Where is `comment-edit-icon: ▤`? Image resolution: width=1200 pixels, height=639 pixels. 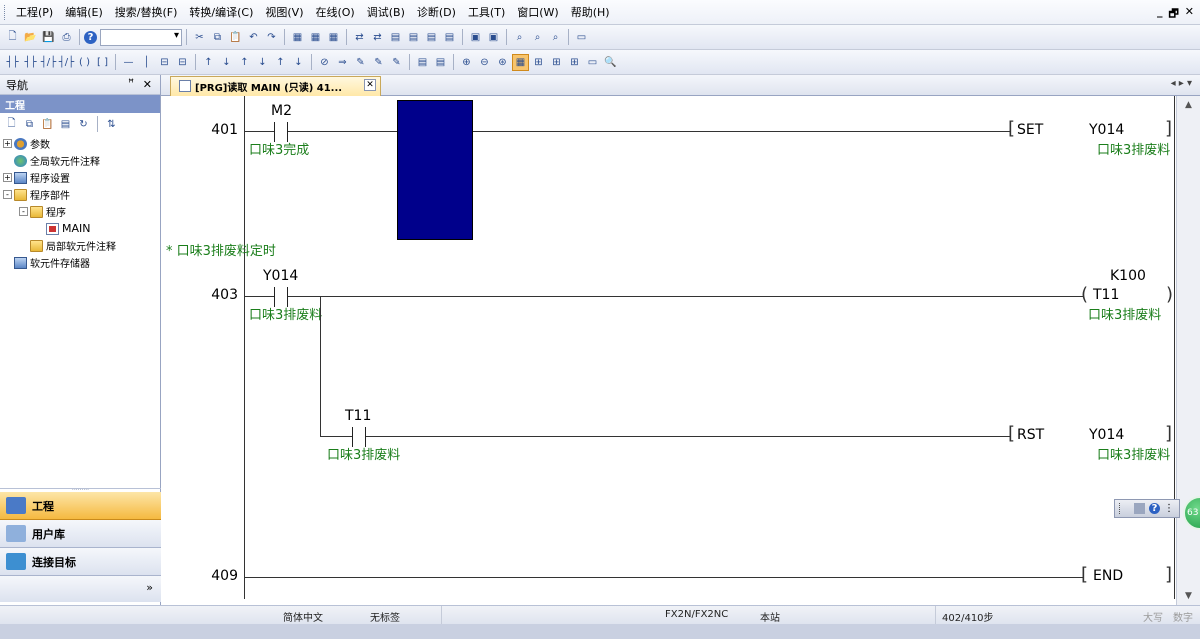 comment-edit-icon: ▤ is located at coordinates (440, 62).